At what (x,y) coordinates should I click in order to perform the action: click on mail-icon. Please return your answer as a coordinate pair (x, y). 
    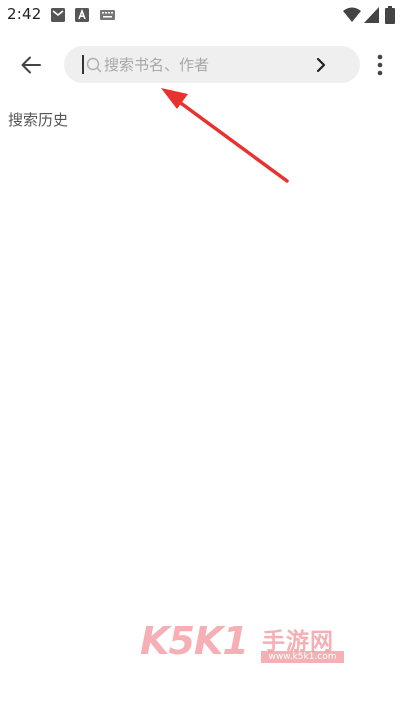
    Looking at the image, I should click on (58, 15).